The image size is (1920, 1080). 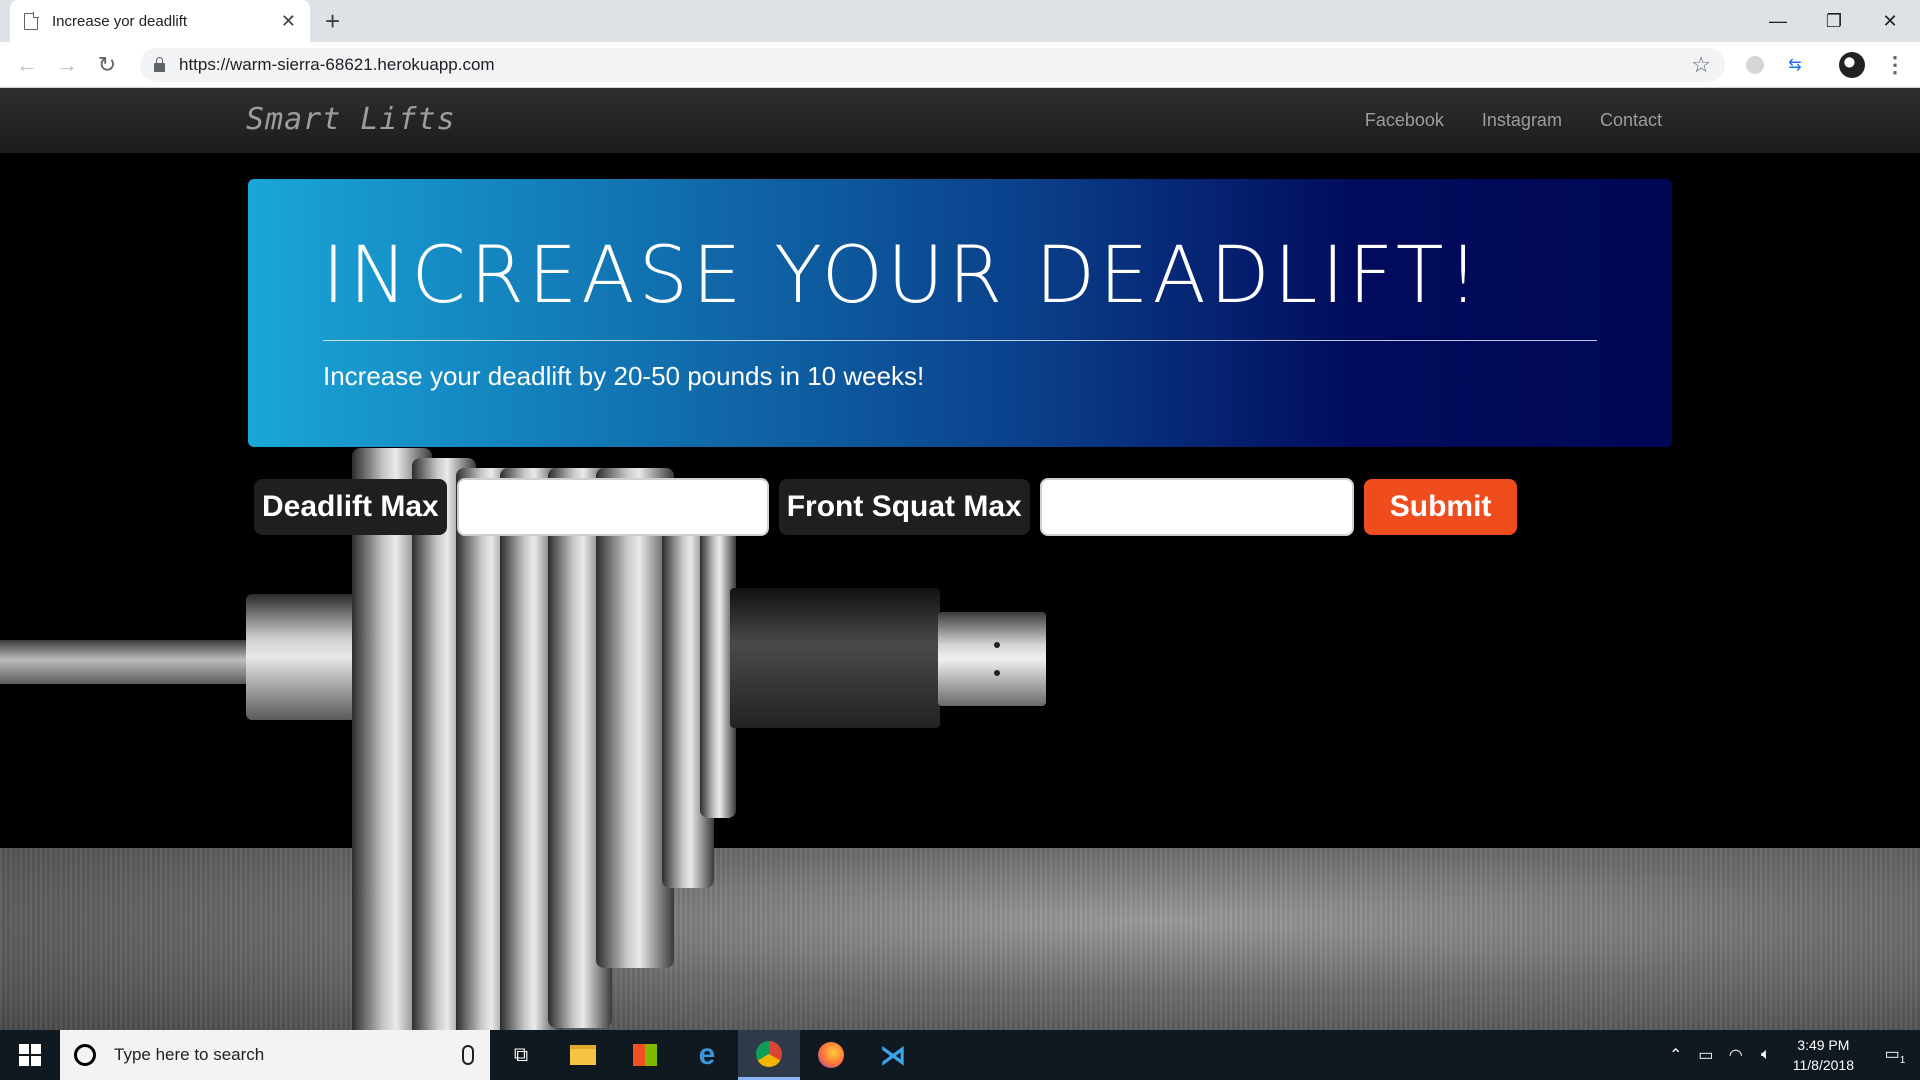 I want to click on battery-icon: ▭, so click(x=1706, y=1055).